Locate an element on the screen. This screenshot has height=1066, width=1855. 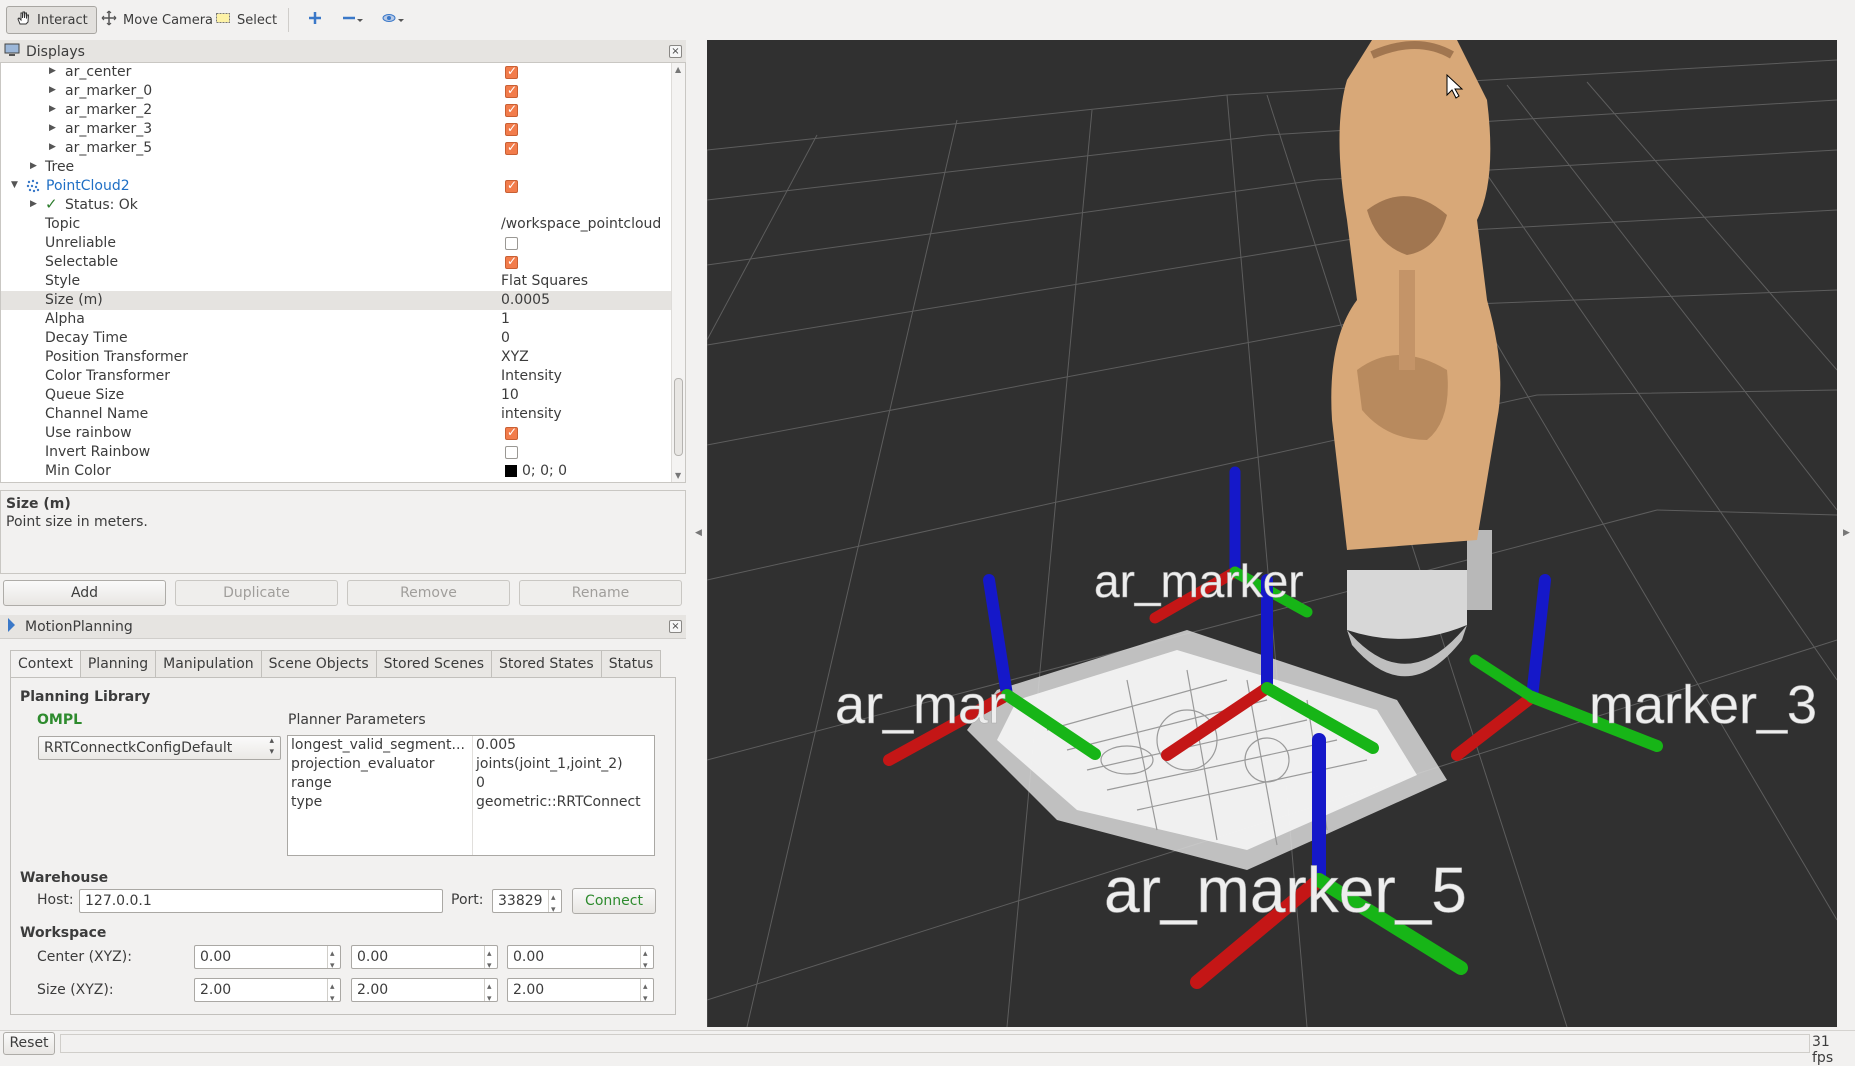
center-y-input: 0.00 is located at coordinates (424, 960).